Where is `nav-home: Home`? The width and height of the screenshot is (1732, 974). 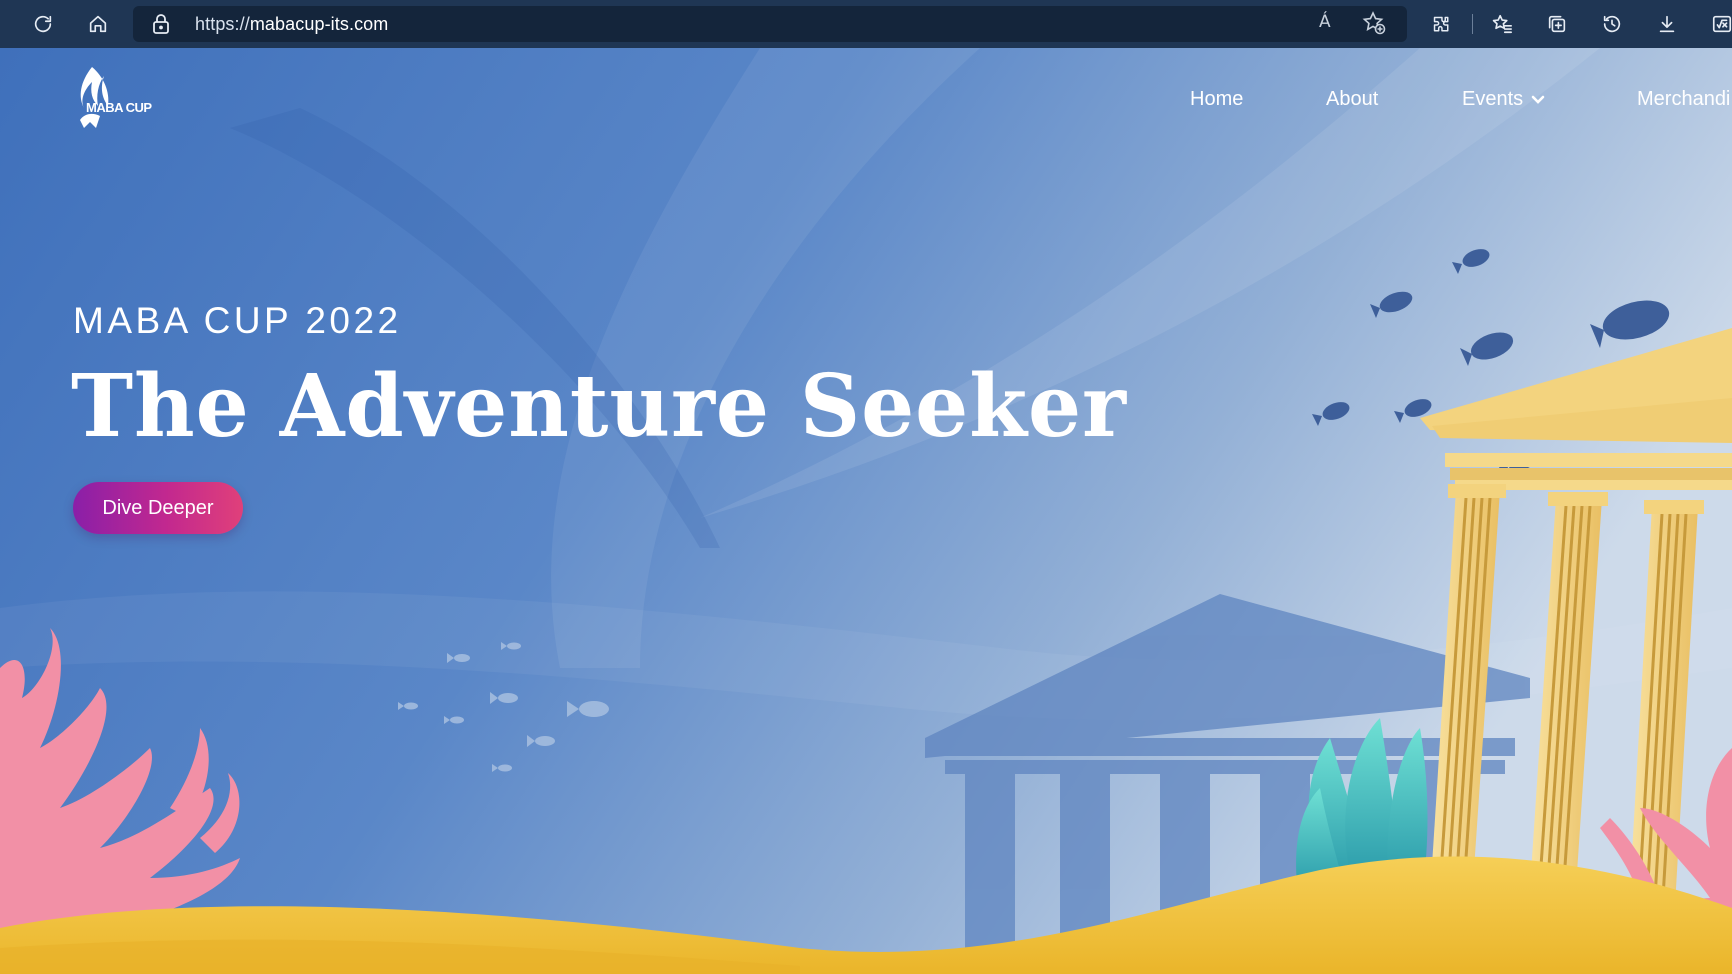 nav-home: Home is located at coordinates (1216, 99).